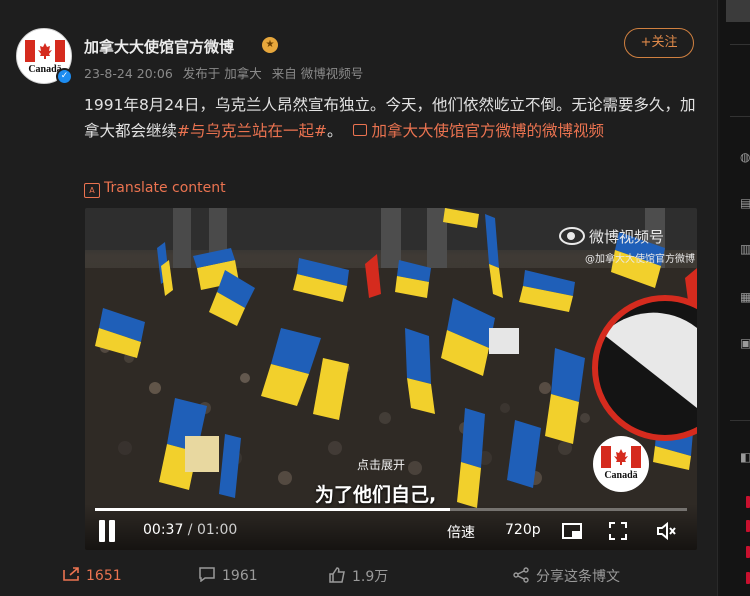 This screenshot has height=596, width=750. Describe the element at coordinates (273, 509) in the screenshot. I see `progress-fill` at that location.